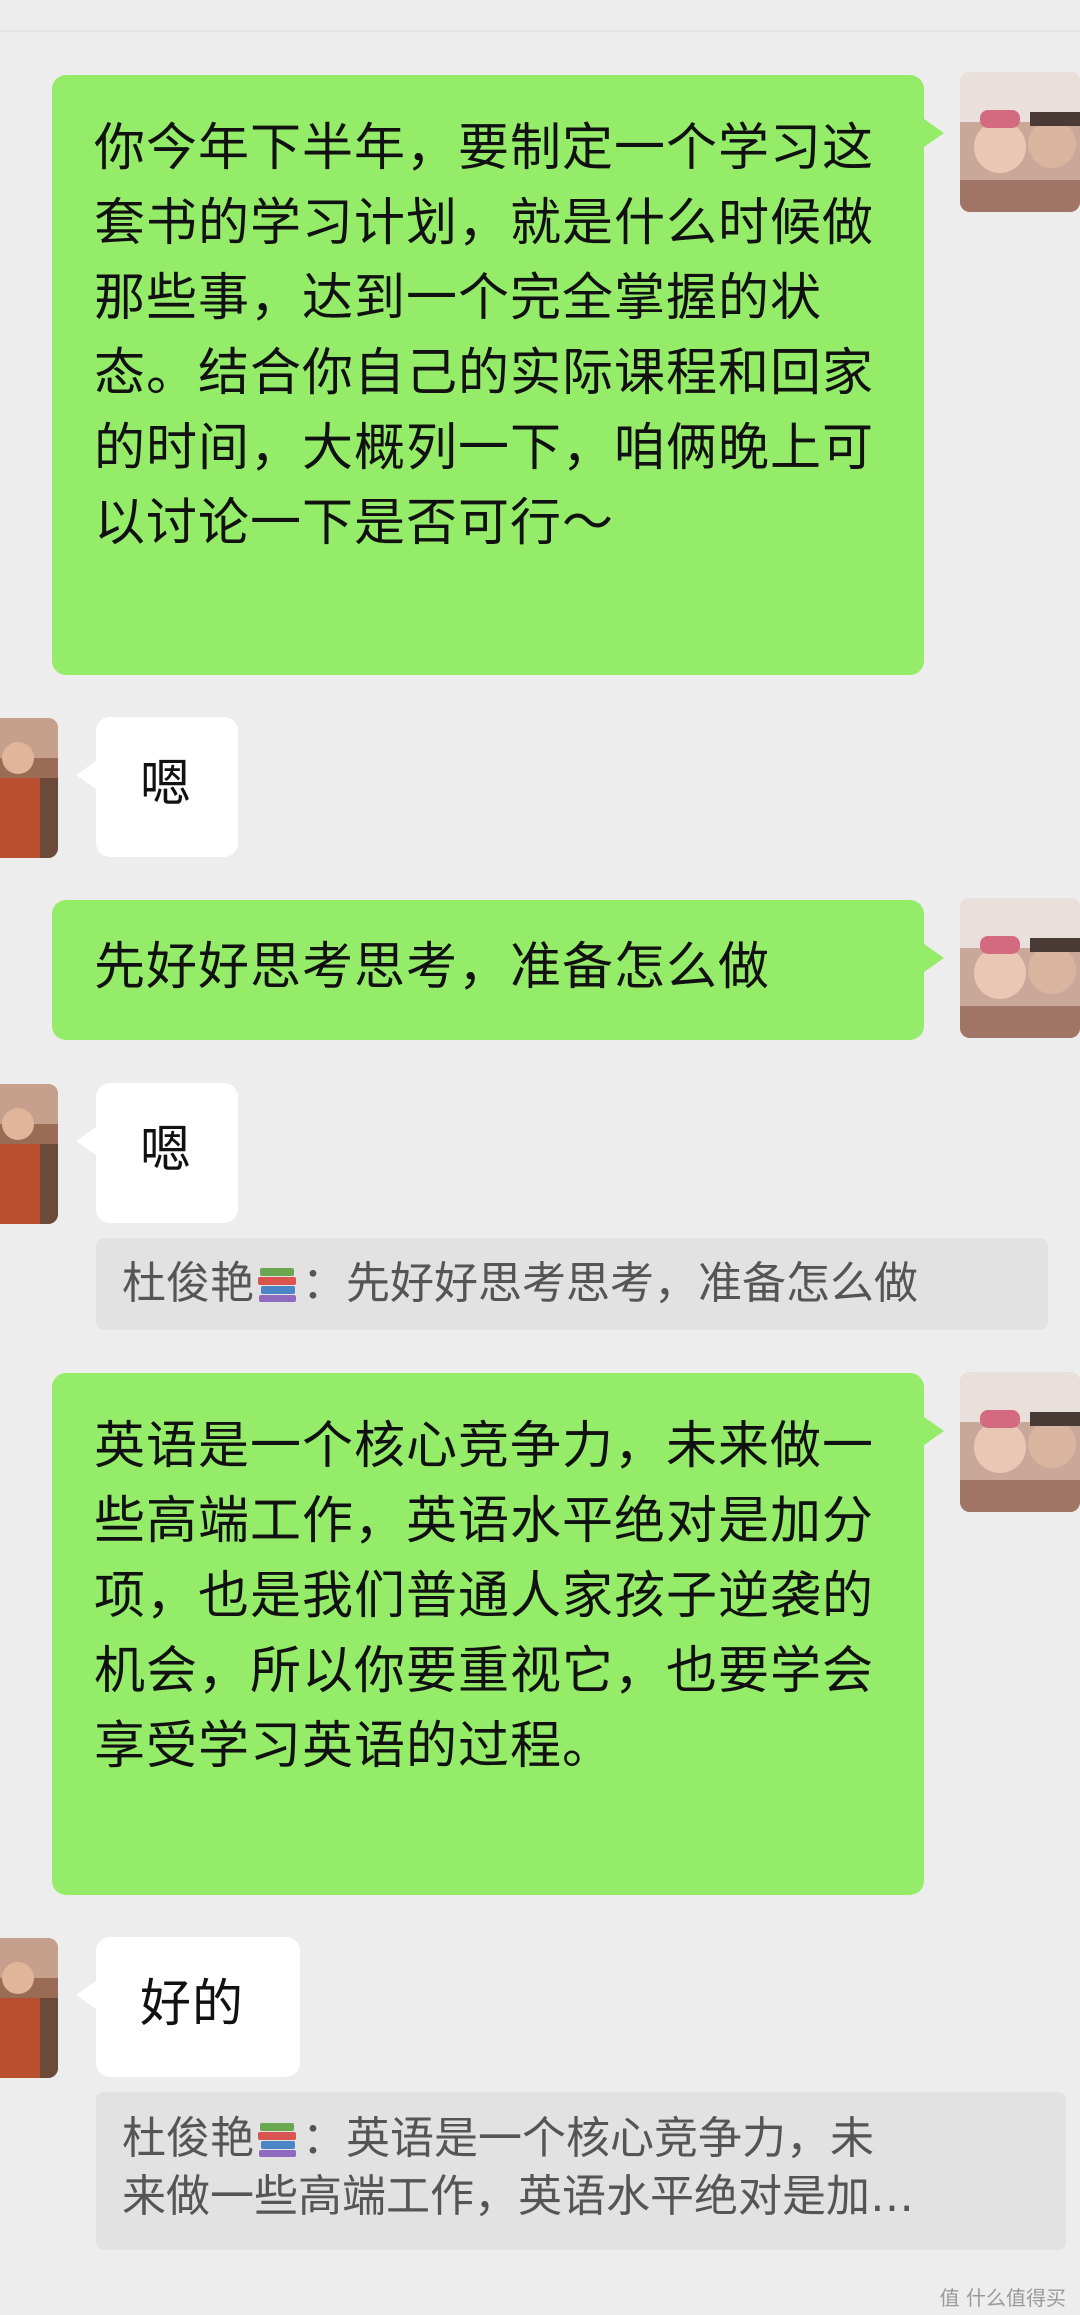 The image size is (1080, 2315). What do you see at coordinates (192, 2004) in the screenshot?
I see `message-text: 好的` at bounding box center [192, 2004].